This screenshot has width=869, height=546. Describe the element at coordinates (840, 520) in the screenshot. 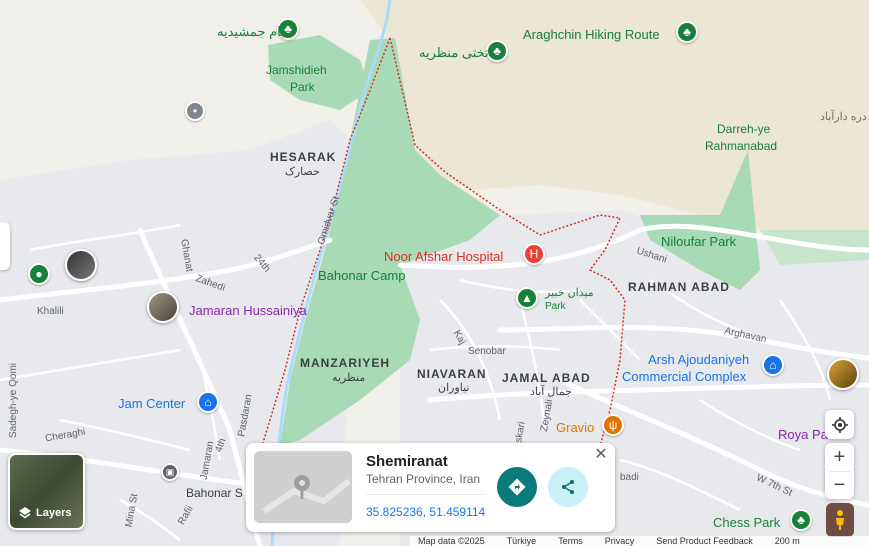

I see `pegman-icon` at that location.